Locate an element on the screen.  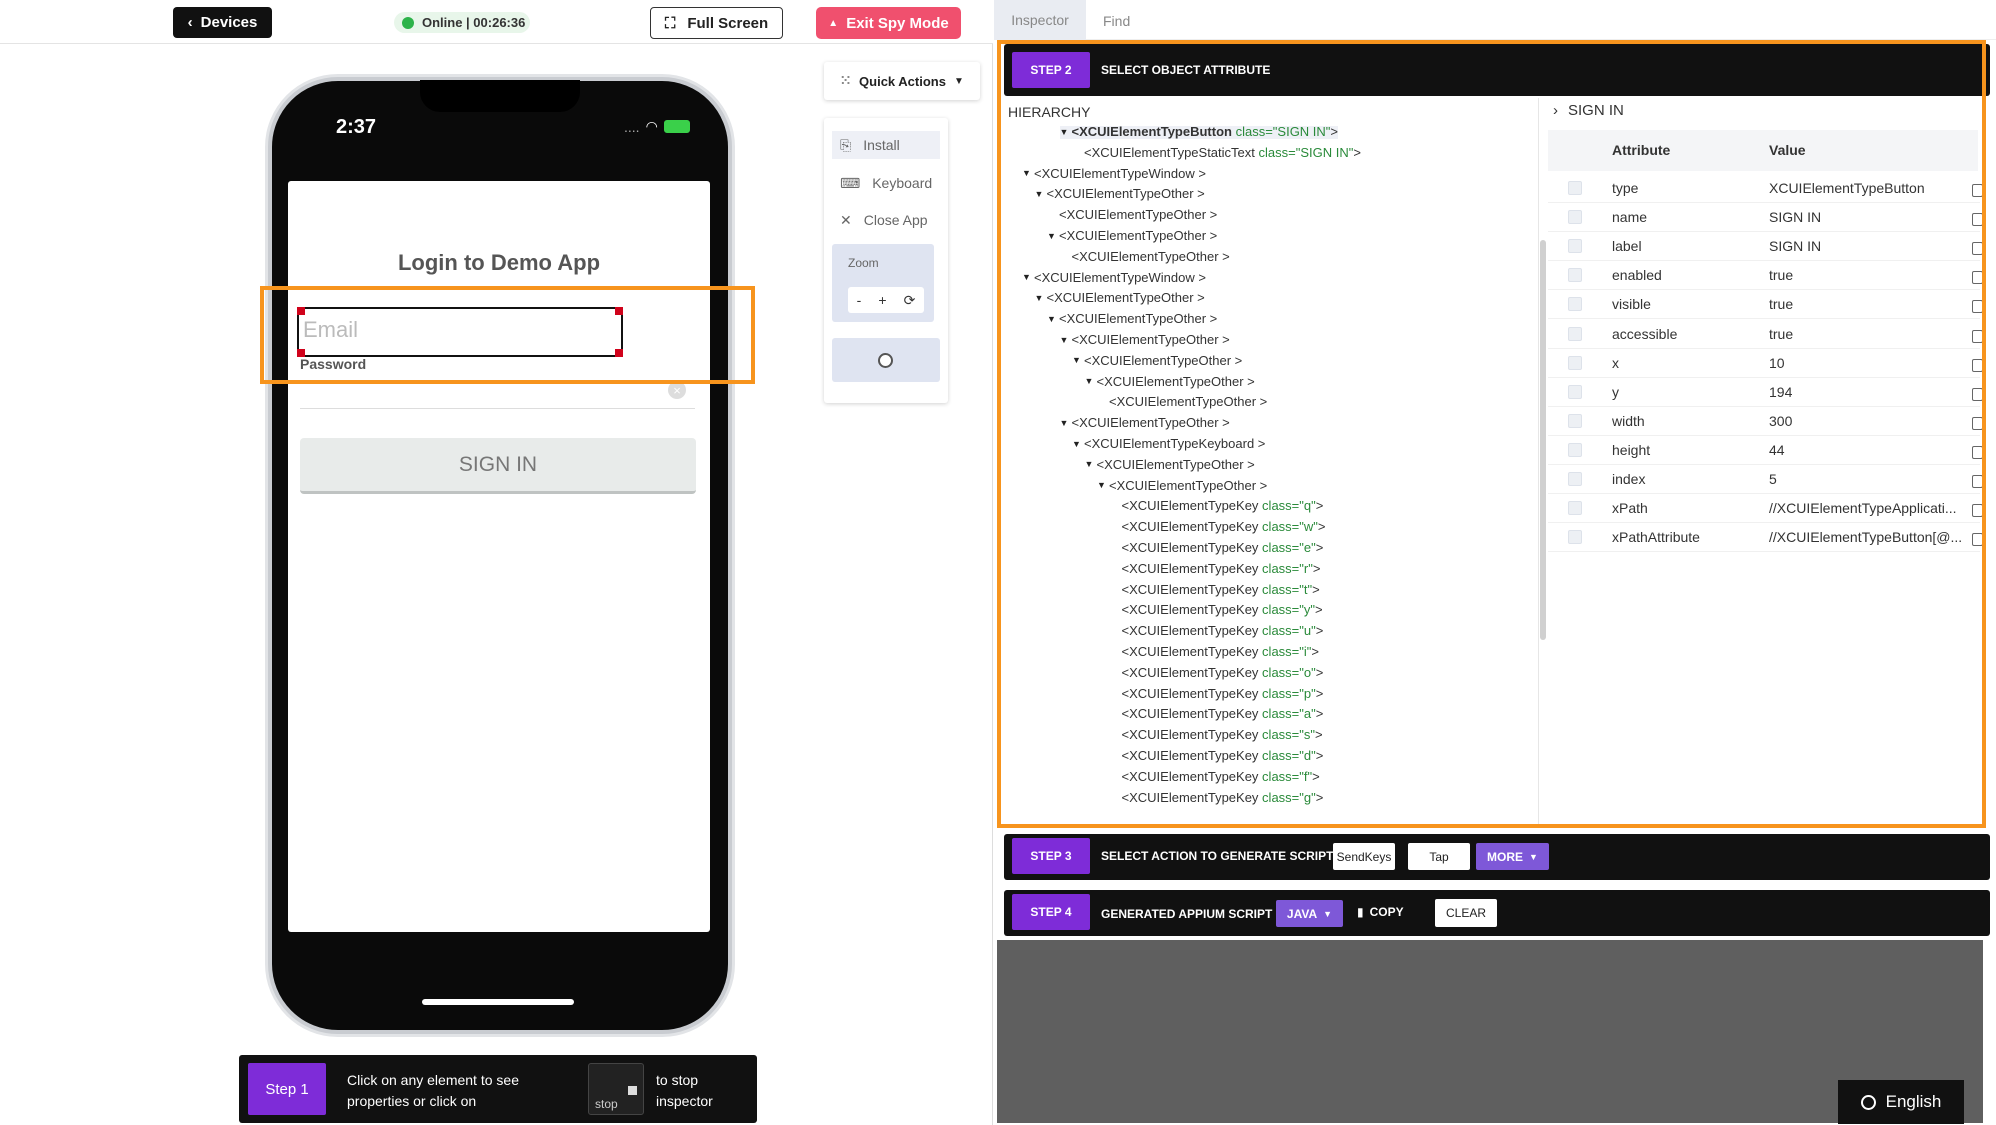
step4-badge: STEP 4 is located at coordinates (1051, 912).